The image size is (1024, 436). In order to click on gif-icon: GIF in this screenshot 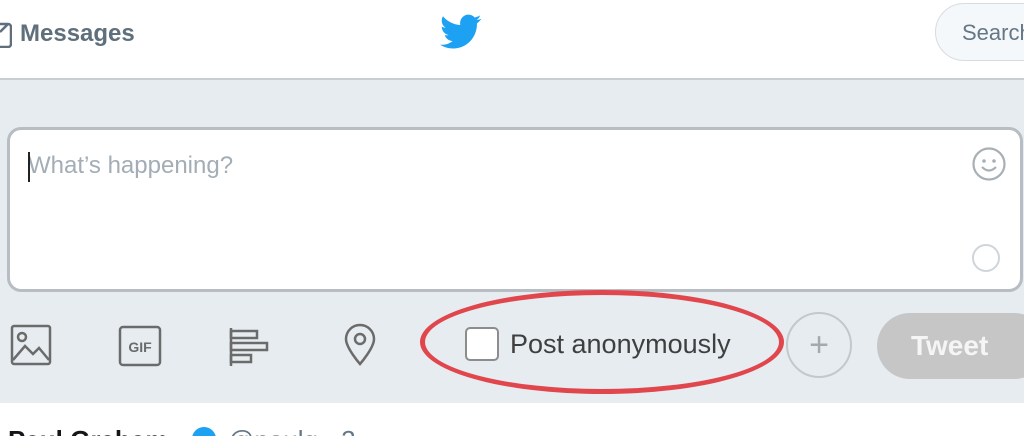, I will do `click(140, 346)`.